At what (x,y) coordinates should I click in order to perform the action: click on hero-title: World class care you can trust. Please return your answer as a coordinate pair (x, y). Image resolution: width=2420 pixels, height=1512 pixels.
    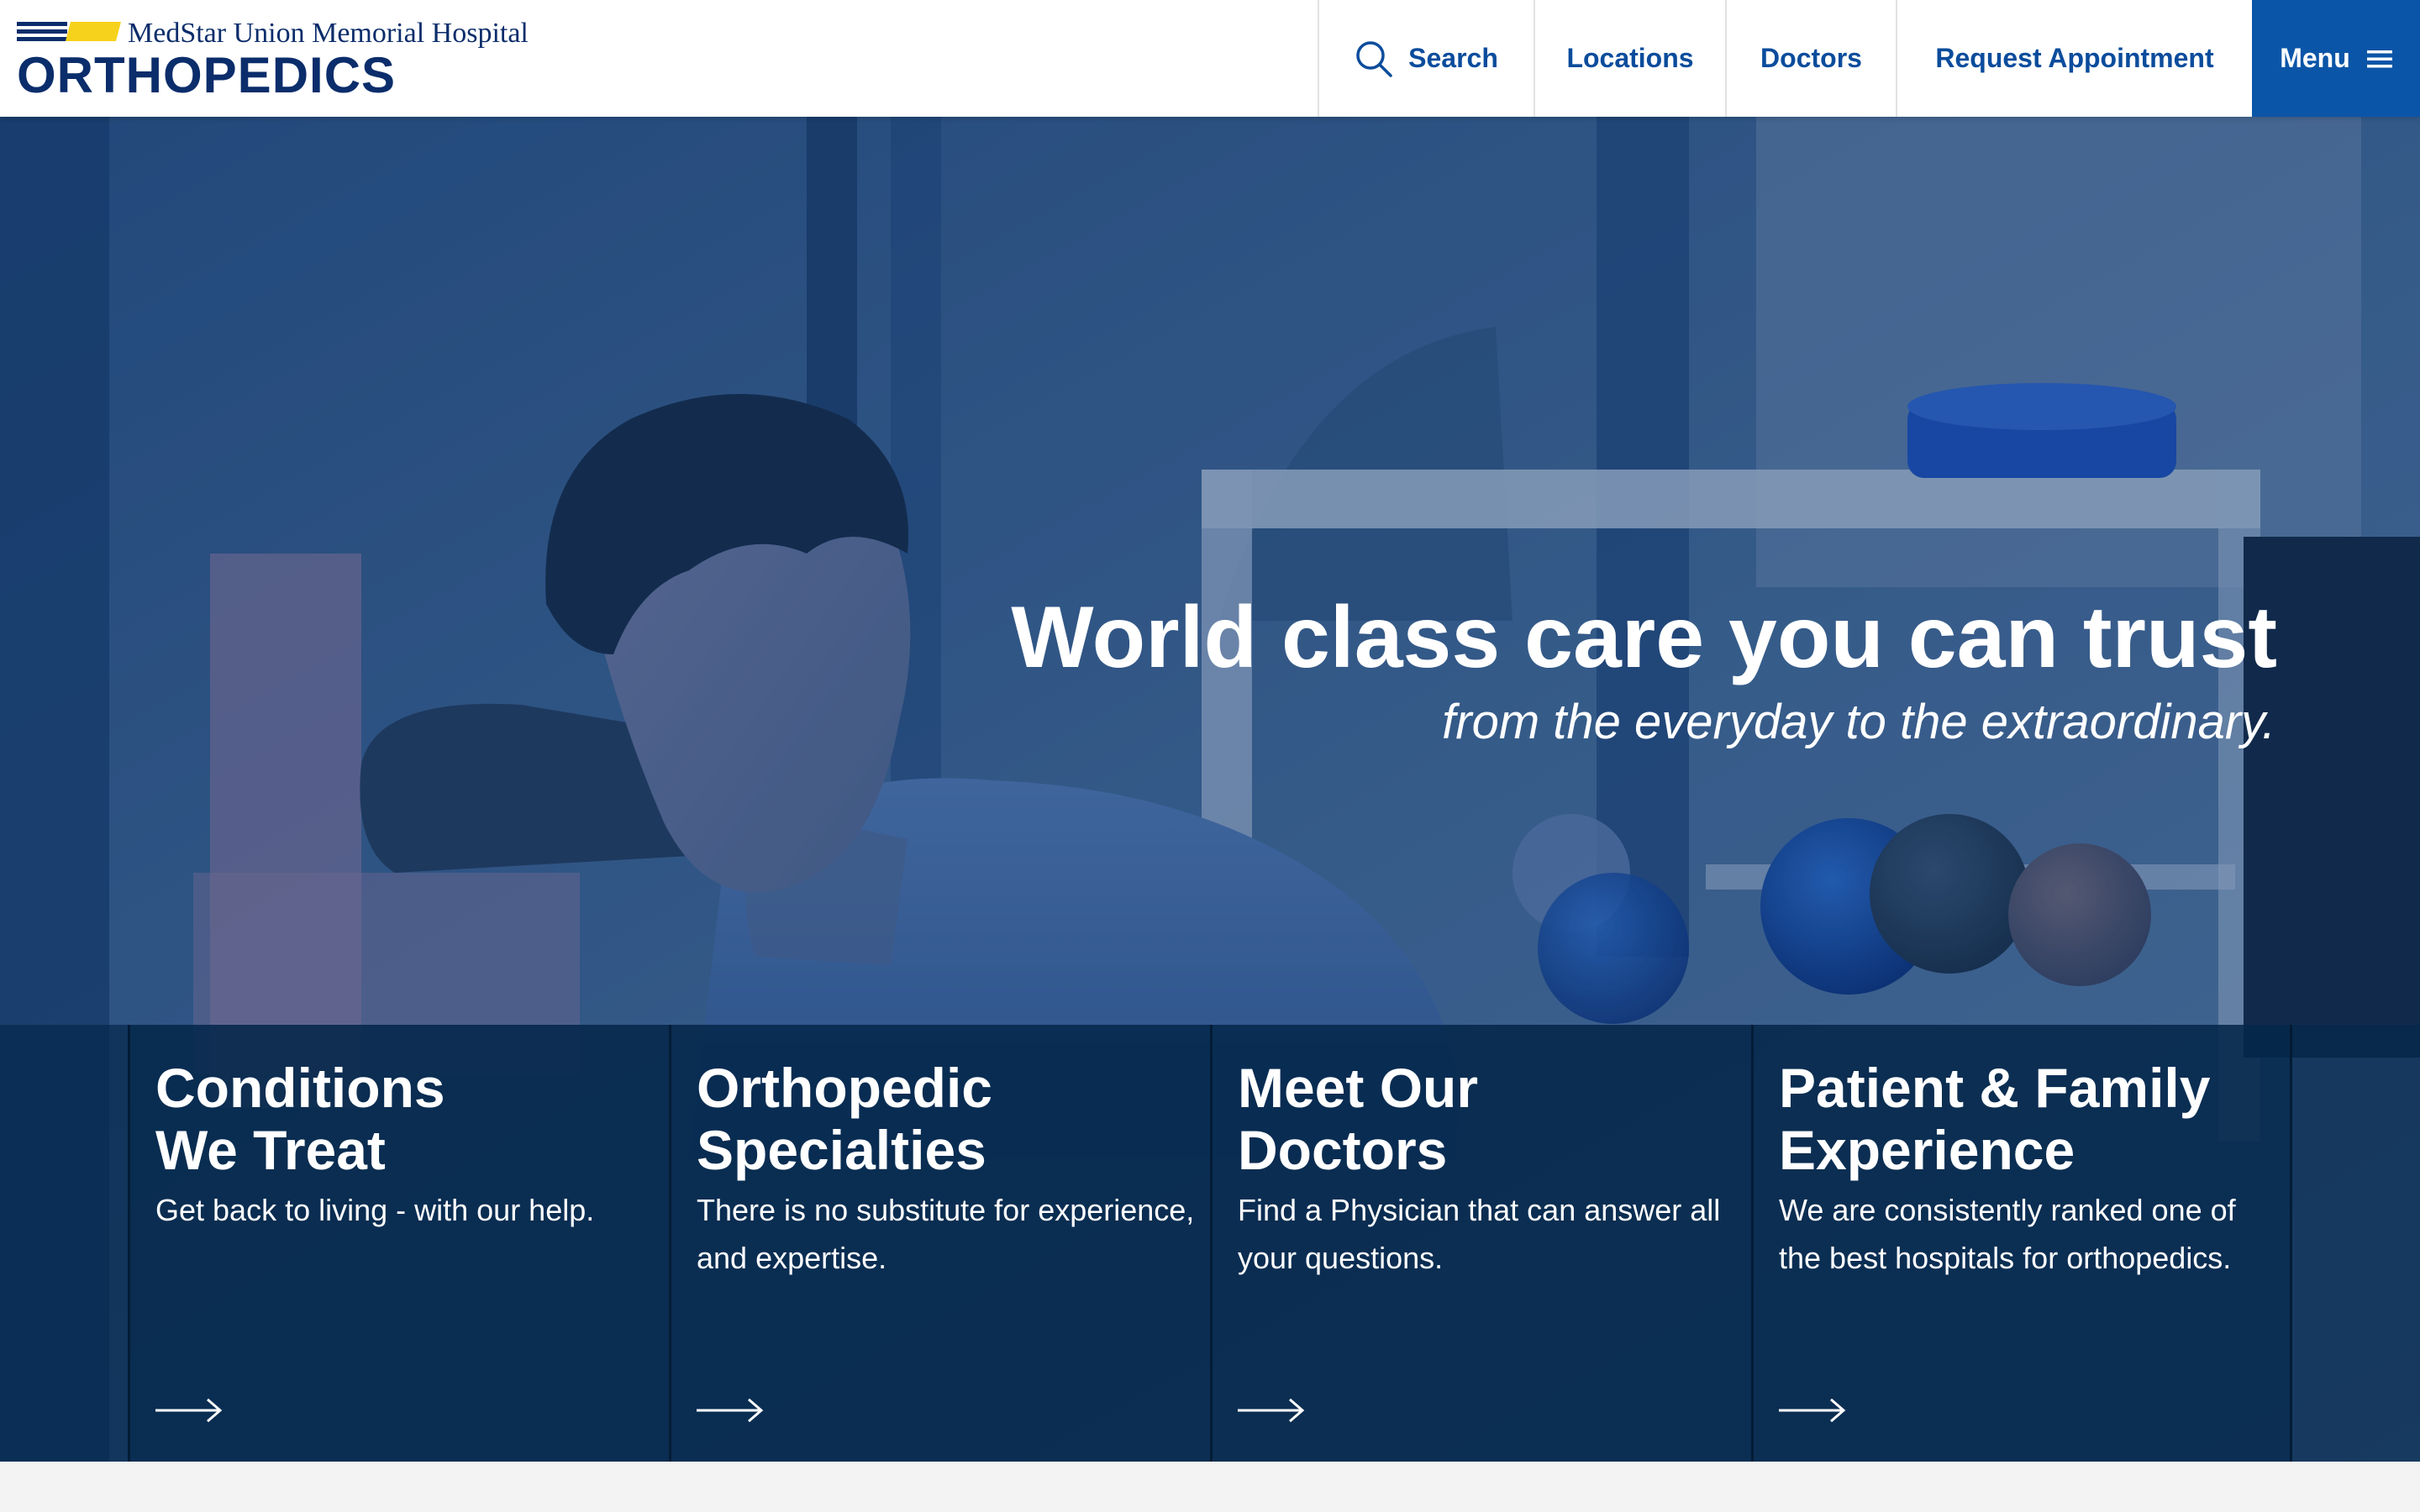
    Looking at the image, I should click on (1644, 637).